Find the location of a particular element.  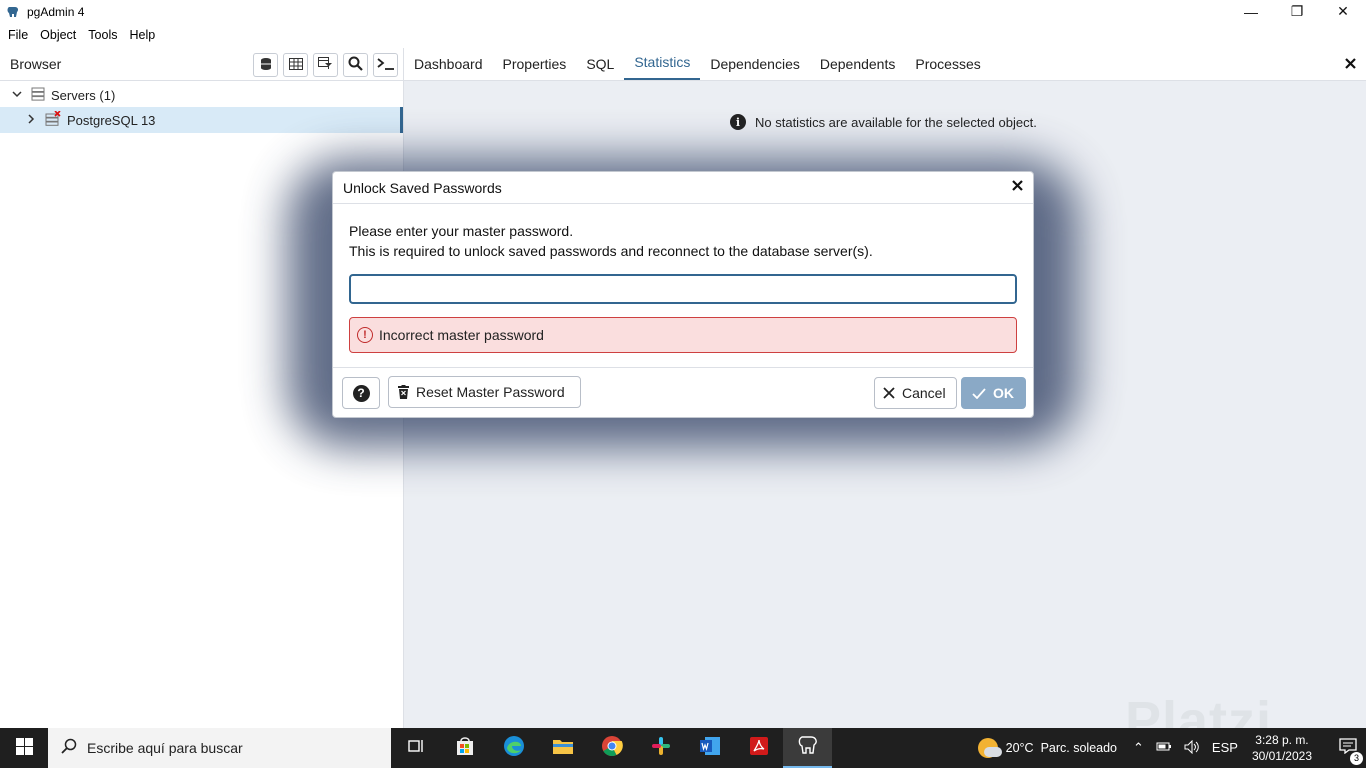

restore-button: ❐ is located at coordinates (1297, 11).